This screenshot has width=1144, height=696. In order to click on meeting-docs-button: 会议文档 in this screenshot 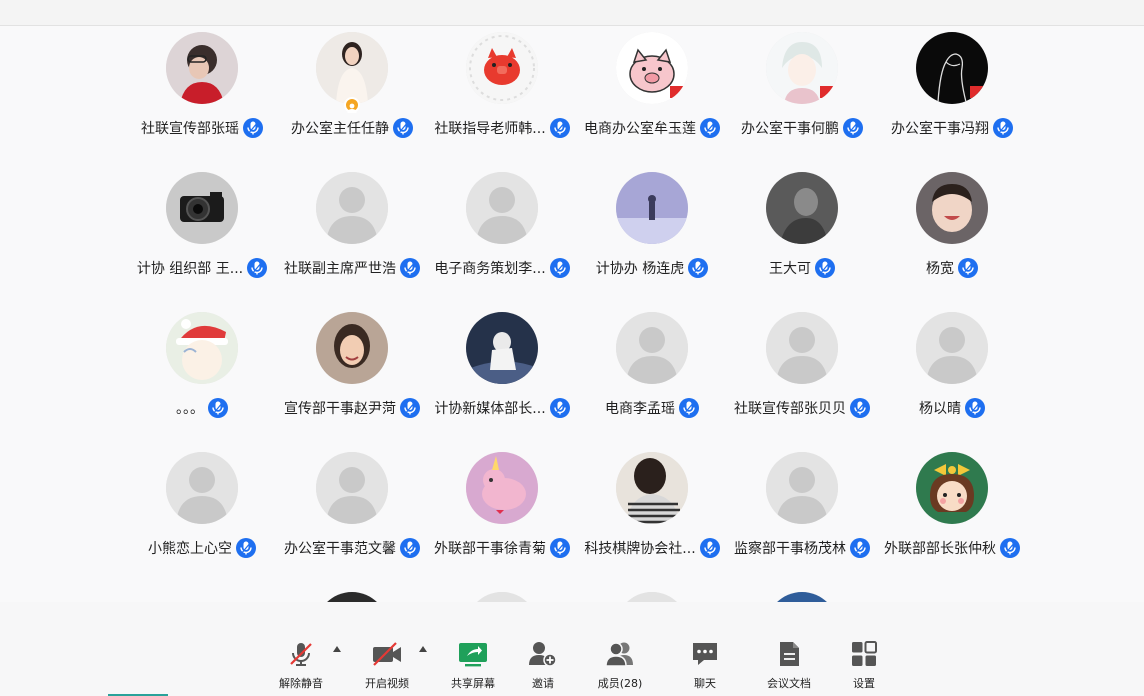, I will do `click(789, 665)`.